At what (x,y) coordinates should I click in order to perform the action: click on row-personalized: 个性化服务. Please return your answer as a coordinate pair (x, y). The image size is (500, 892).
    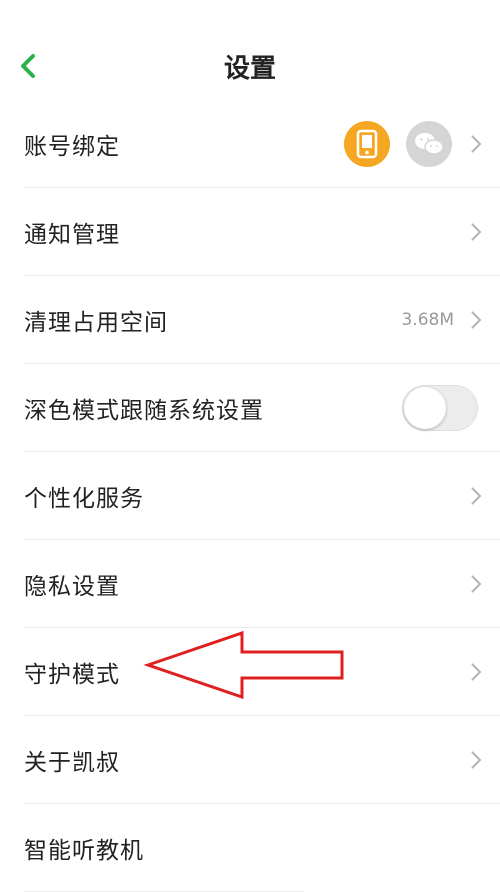
    Looking at the image, I should click on (250, 496).